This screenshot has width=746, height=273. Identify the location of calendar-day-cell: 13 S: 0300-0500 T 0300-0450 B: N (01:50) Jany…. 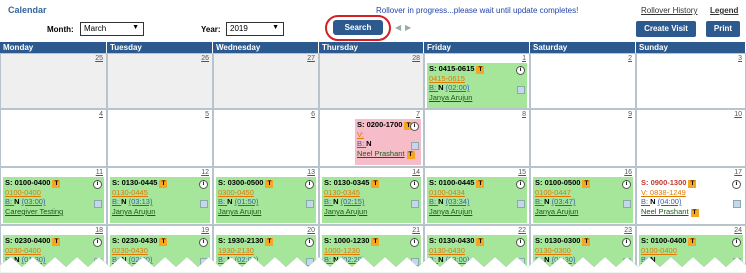
(266, 196).